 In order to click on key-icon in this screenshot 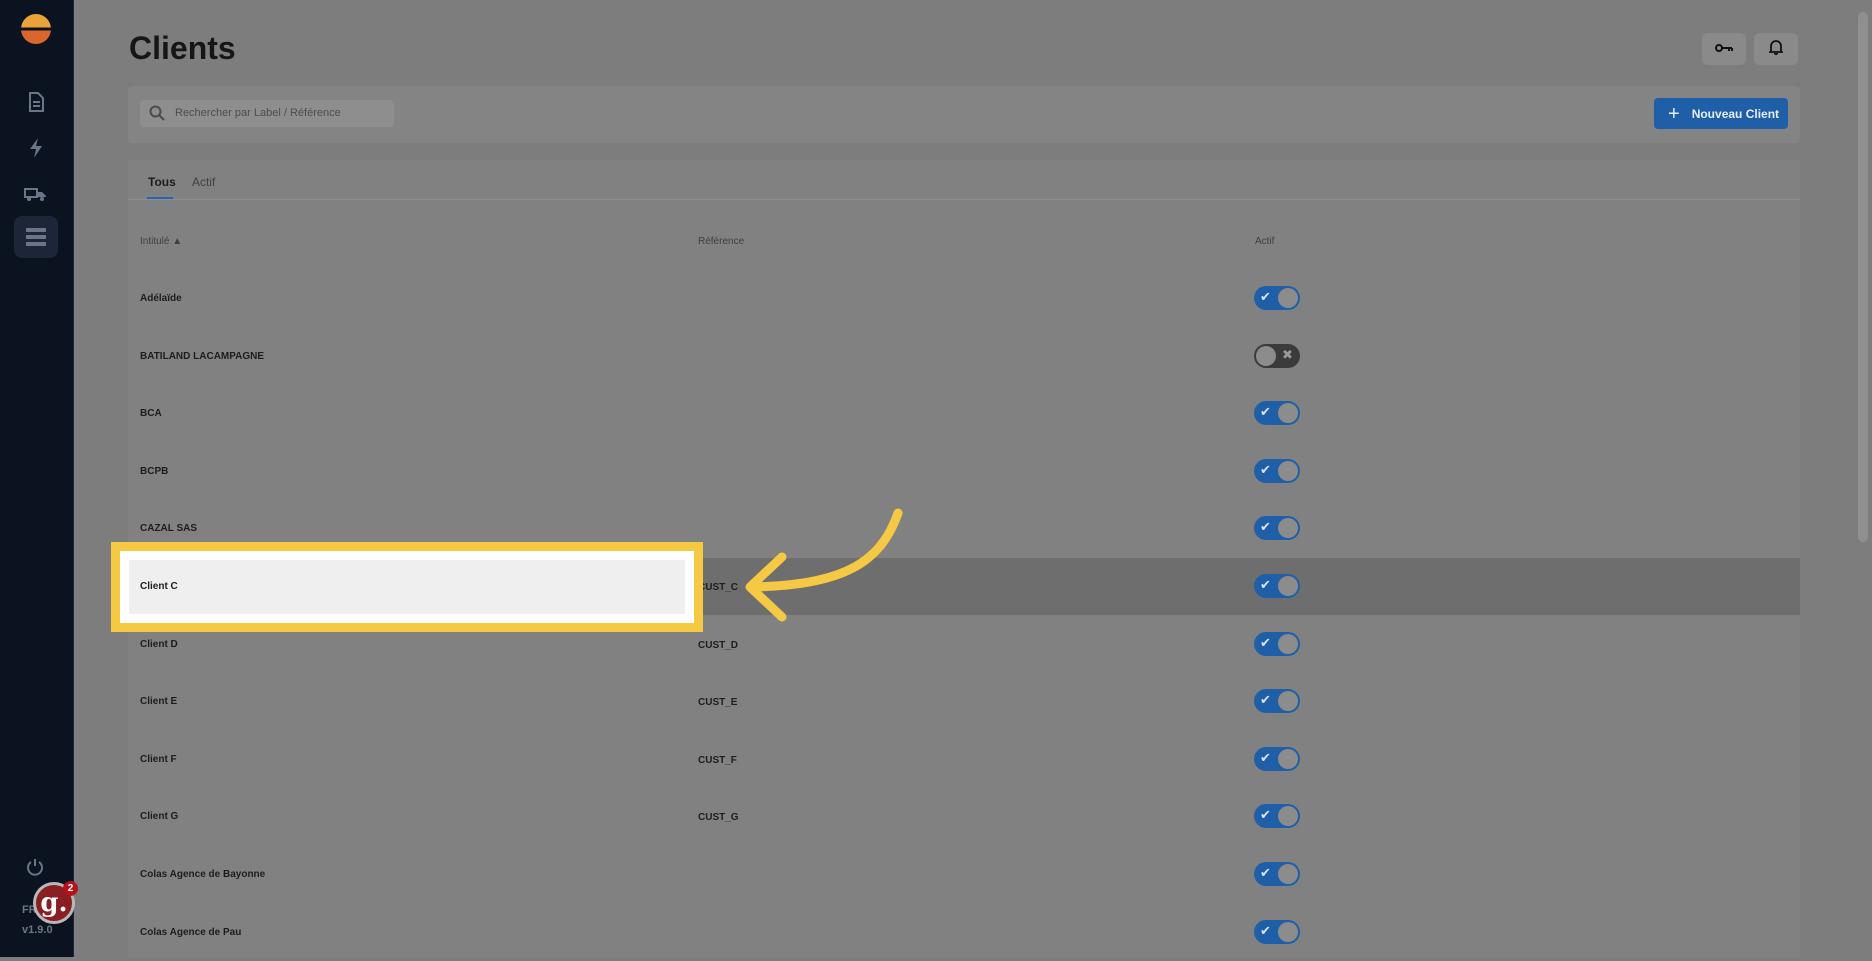, I will do `click(1724, 49)`.